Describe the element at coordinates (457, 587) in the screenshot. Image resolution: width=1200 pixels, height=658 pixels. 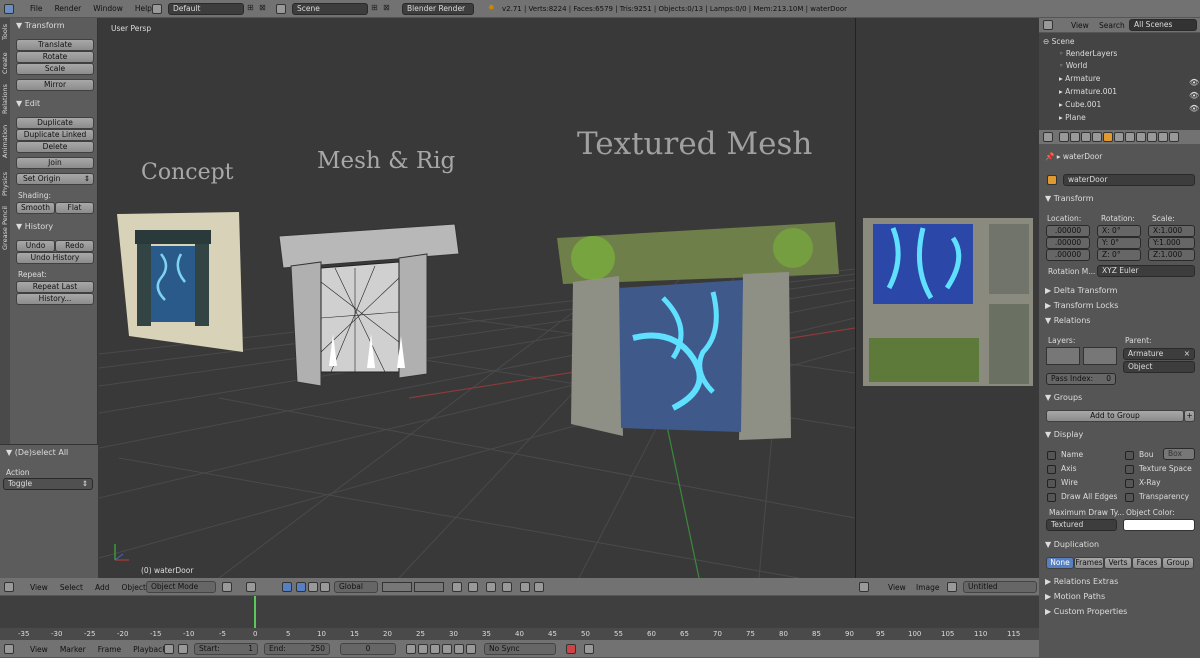
I see `lock-camera-icon` at that location.